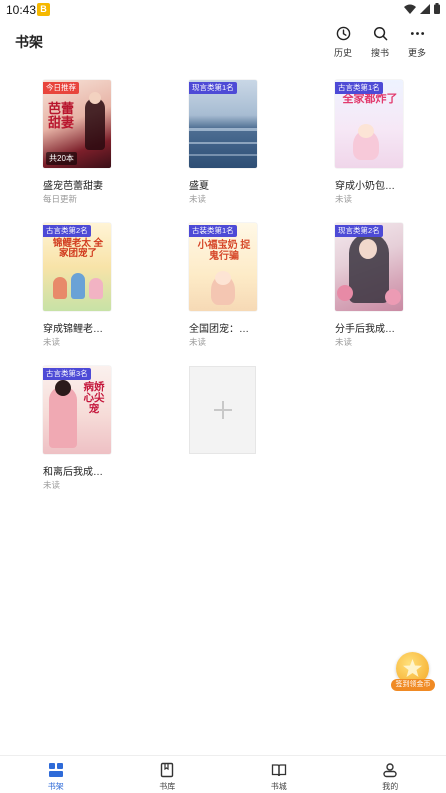 The width and height of the screenshot is (446, 793). Describe the element at coordinates (425, 8) in the screenshot. I see `signal-icon` at that location.